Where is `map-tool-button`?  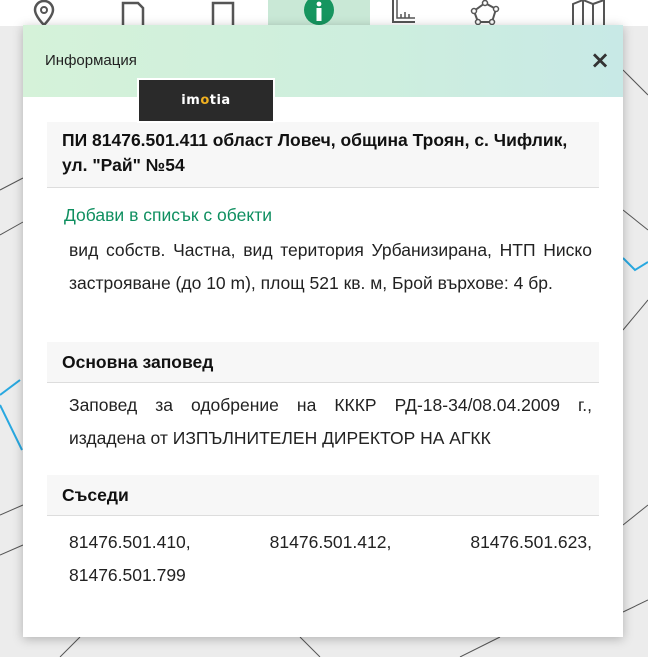
map-tool-button is located at coordinates (590, 13).